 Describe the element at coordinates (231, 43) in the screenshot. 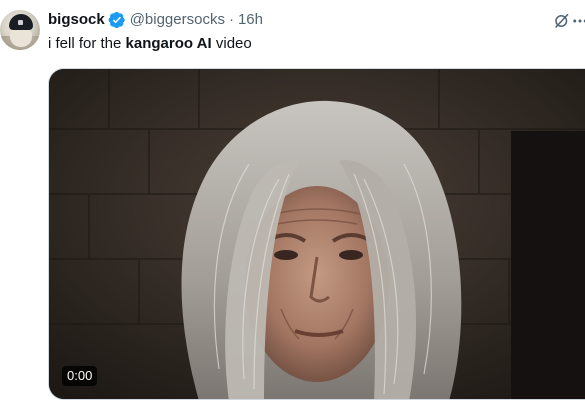

I see `tweet-text-end: video` at that location.